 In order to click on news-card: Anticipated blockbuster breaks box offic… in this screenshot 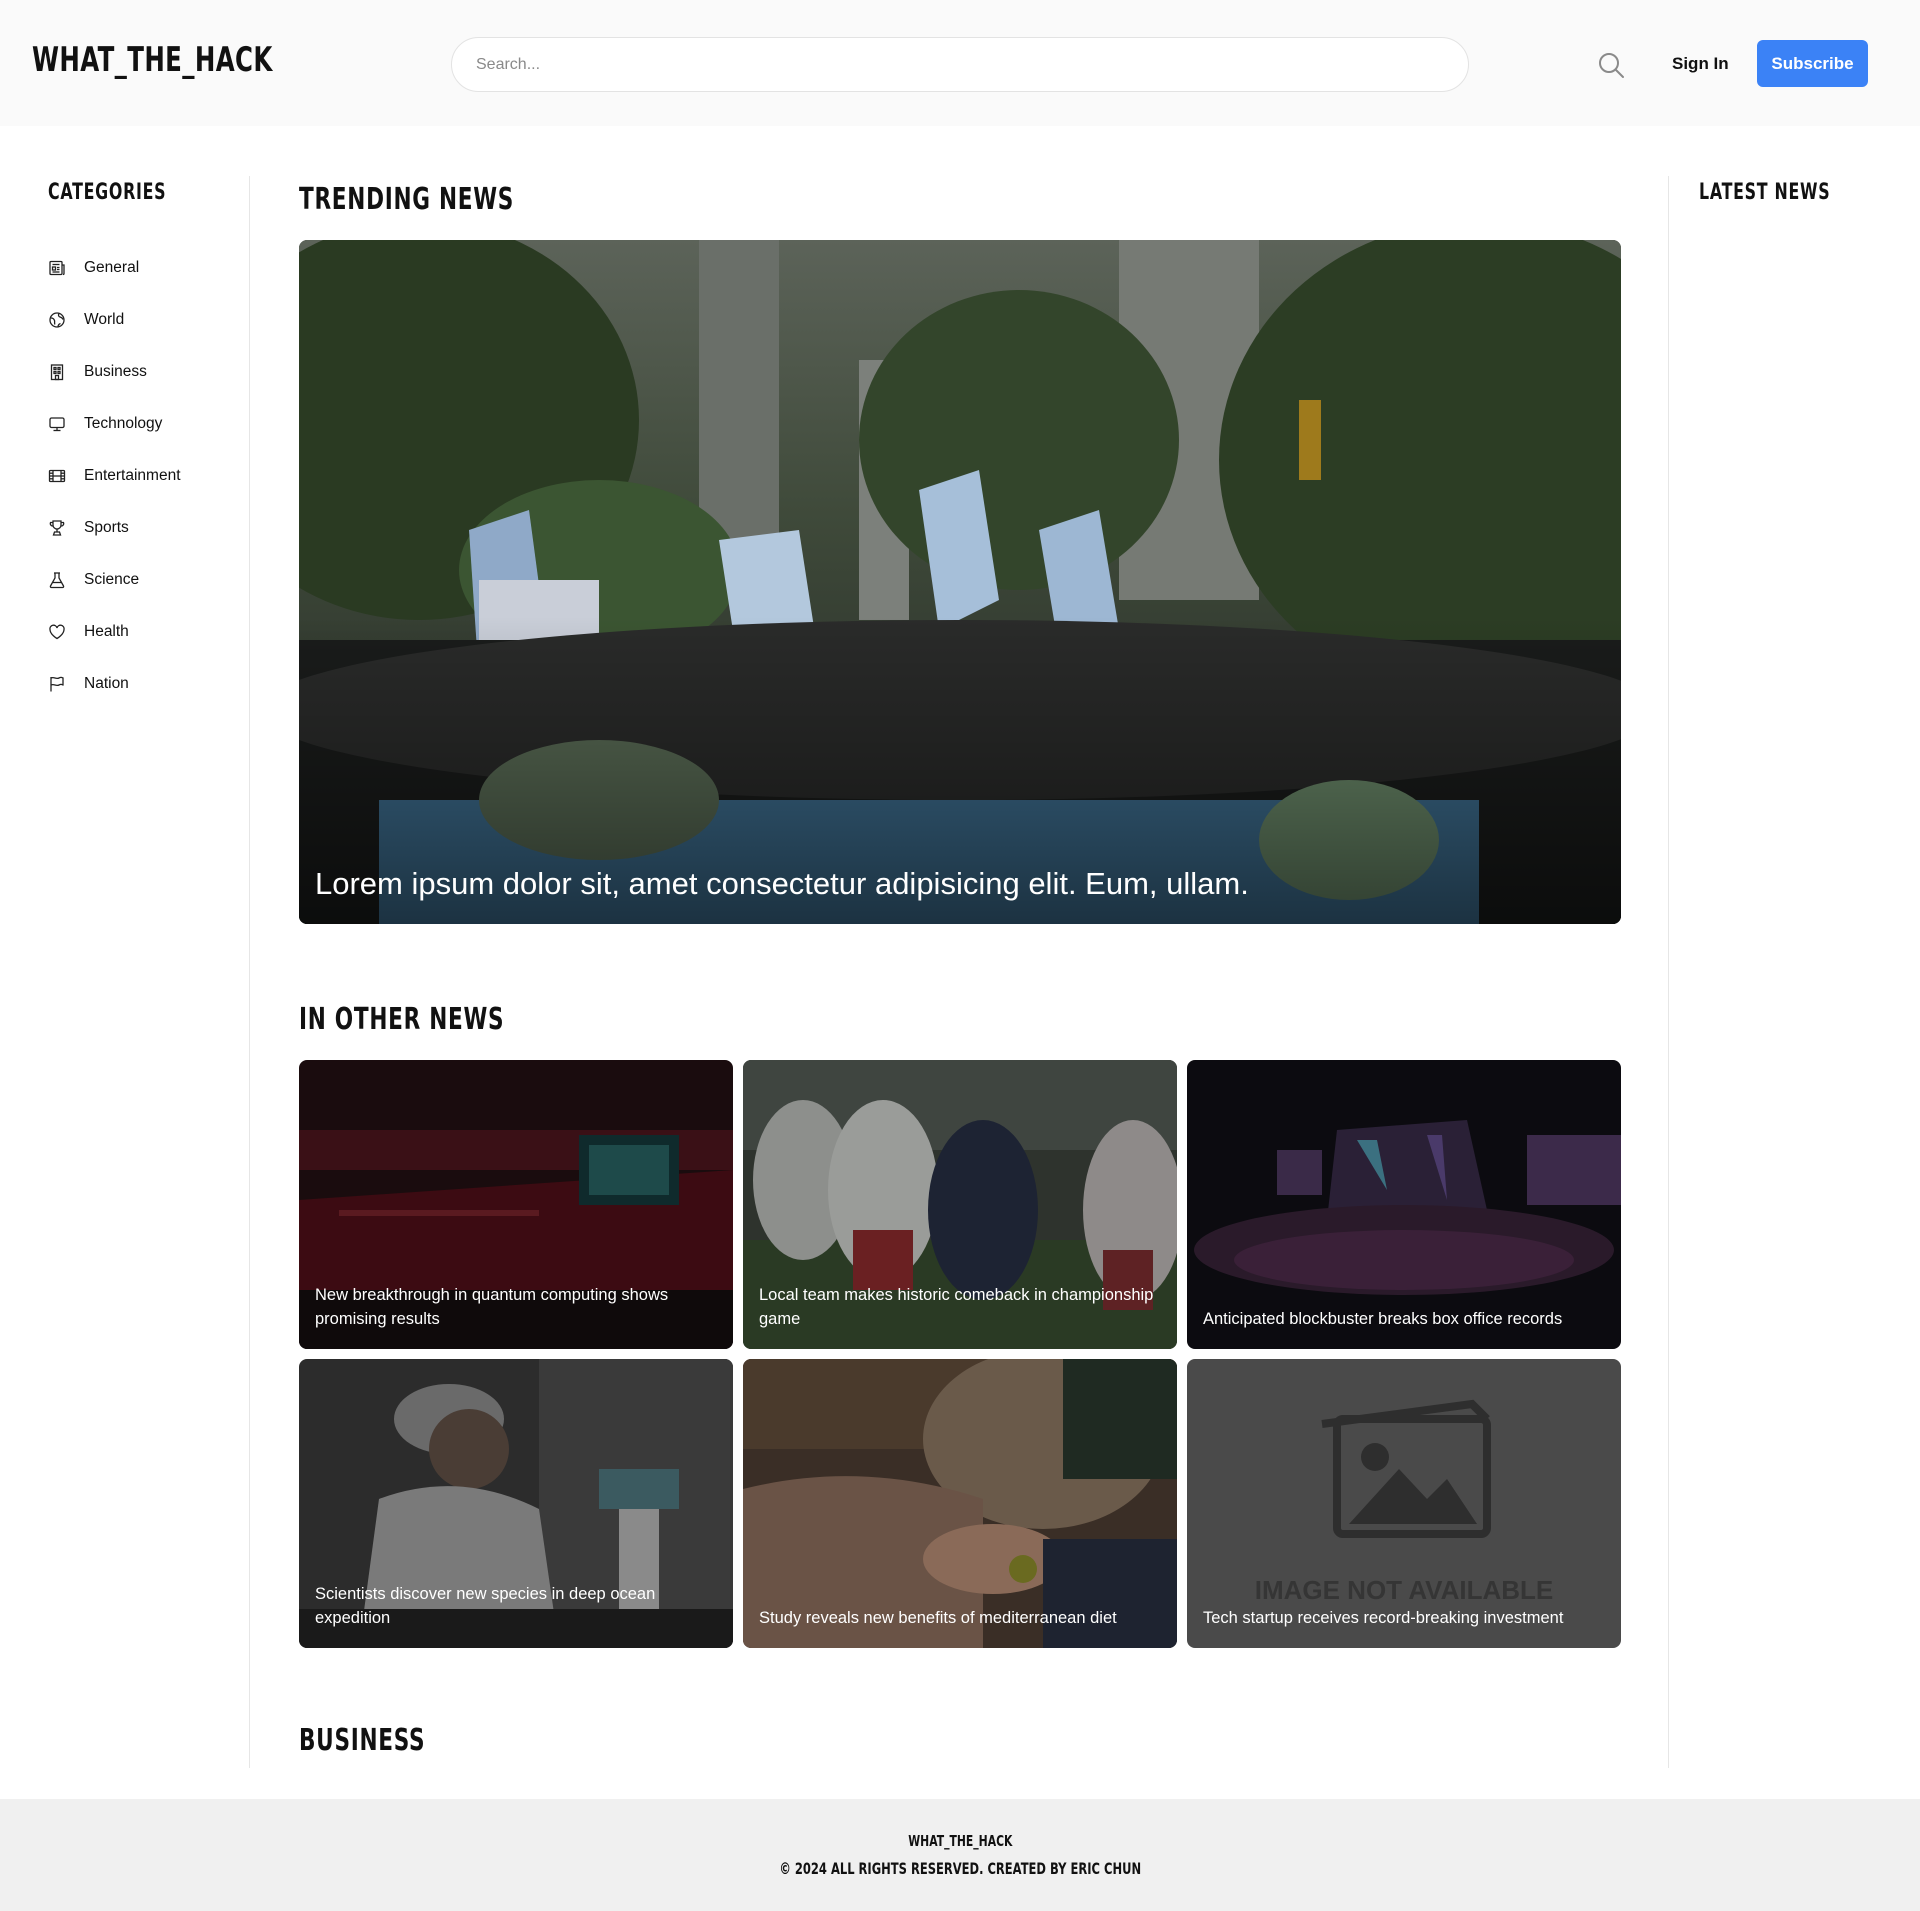, I will do `click(1404, 1204)`.